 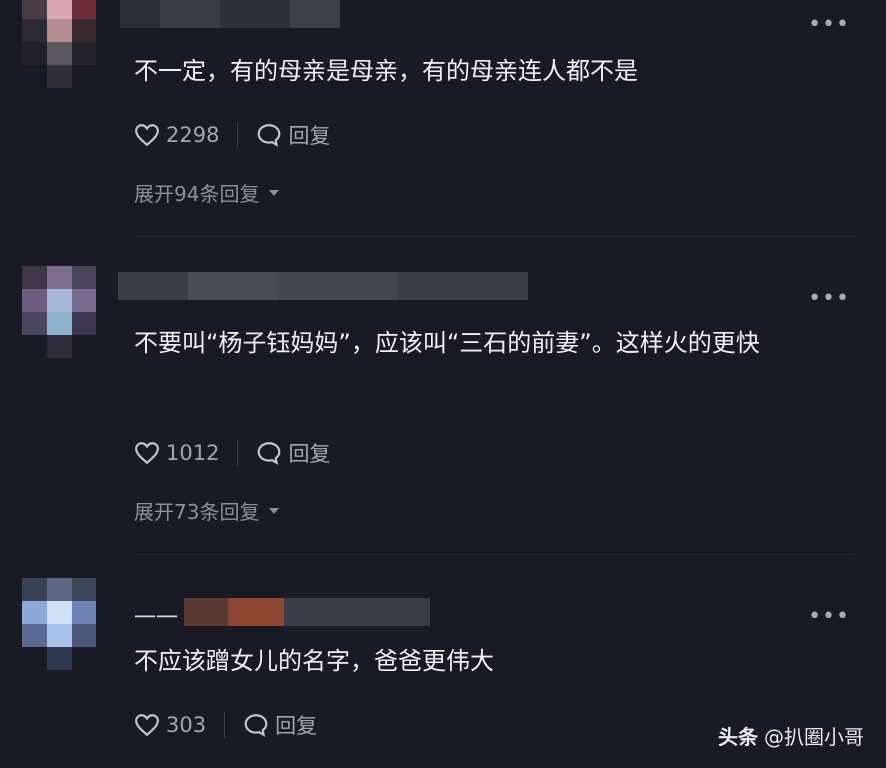 What do you see at coordinates (232, 135) in the screenshot?
I see `comment-actions: 2298 回复` at bounding box center [232, 135].